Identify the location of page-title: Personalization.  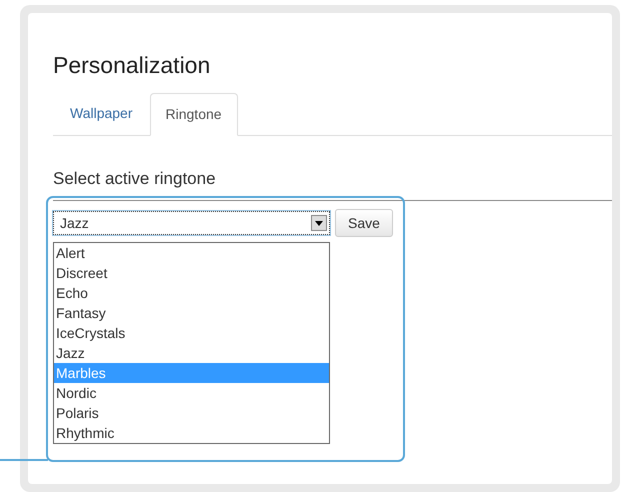
(132, 65).